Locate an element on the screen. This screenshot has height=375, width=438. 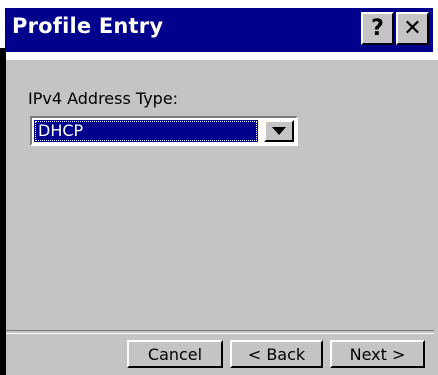
address-type-label: IPv4 Address Type: is located at coordinates (103, 98).